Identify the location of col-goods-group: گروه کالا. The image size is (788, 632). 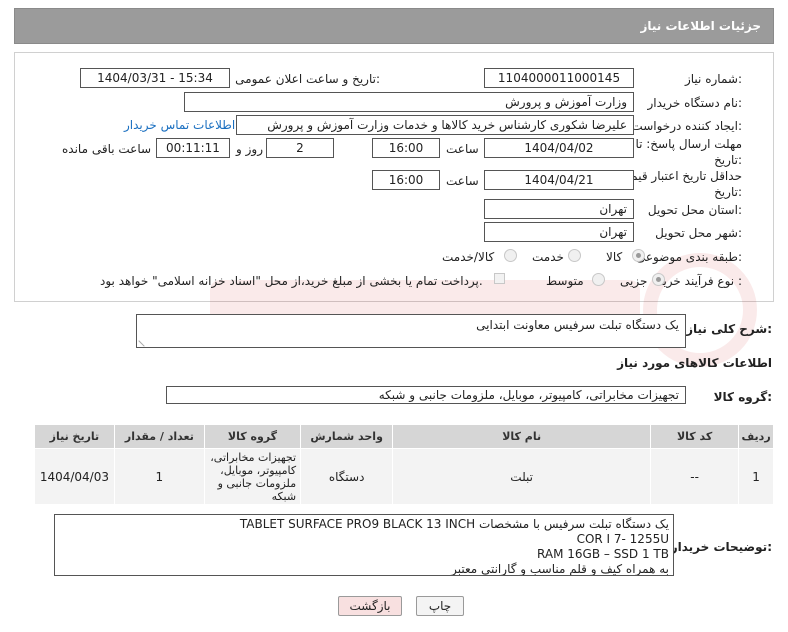
(252, 436).